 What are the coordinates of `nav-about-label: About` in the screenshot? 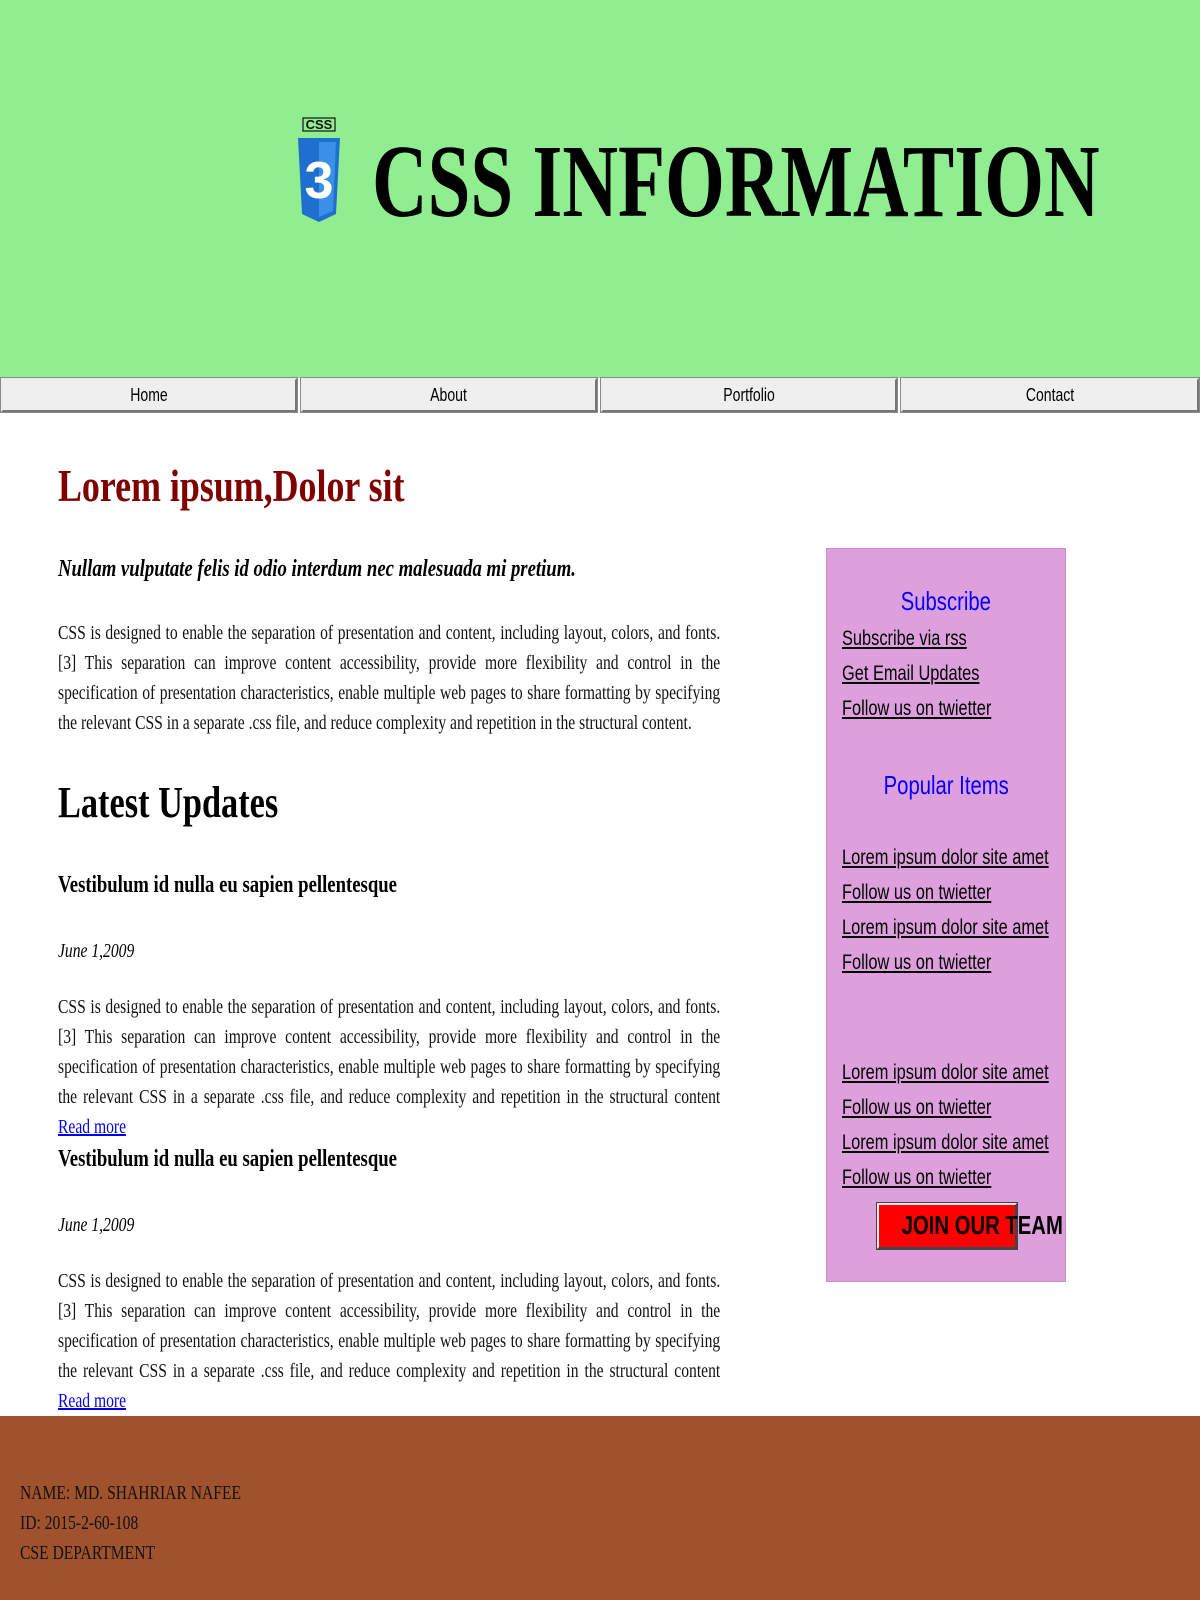 It's located at (449, 395).